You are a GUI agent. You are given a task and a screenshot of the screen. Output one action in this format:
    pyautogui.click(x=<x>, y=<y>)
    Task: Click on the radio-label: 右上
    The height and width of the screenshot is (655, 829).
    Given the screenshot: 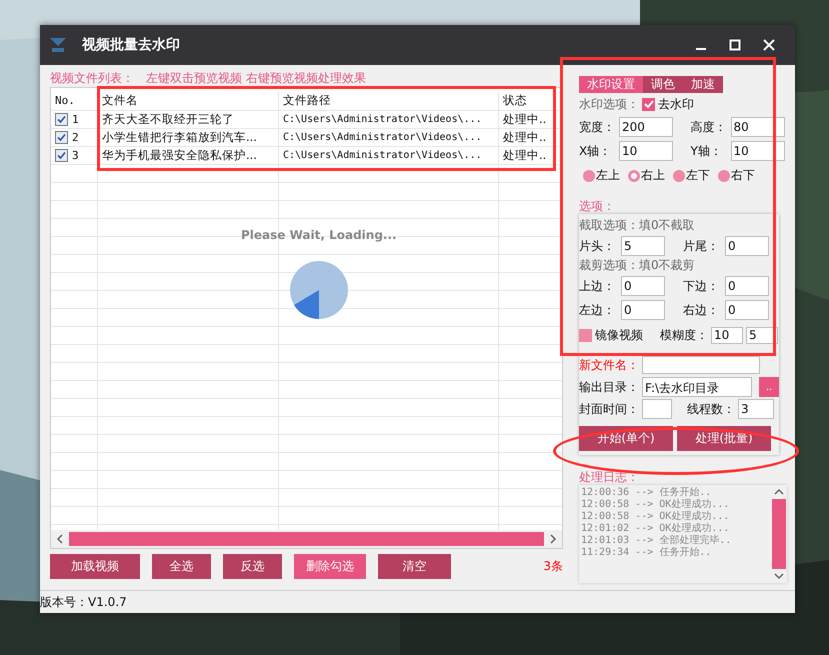 What is the action you would take?
    pyautogui.click(x=653, y=175)
    